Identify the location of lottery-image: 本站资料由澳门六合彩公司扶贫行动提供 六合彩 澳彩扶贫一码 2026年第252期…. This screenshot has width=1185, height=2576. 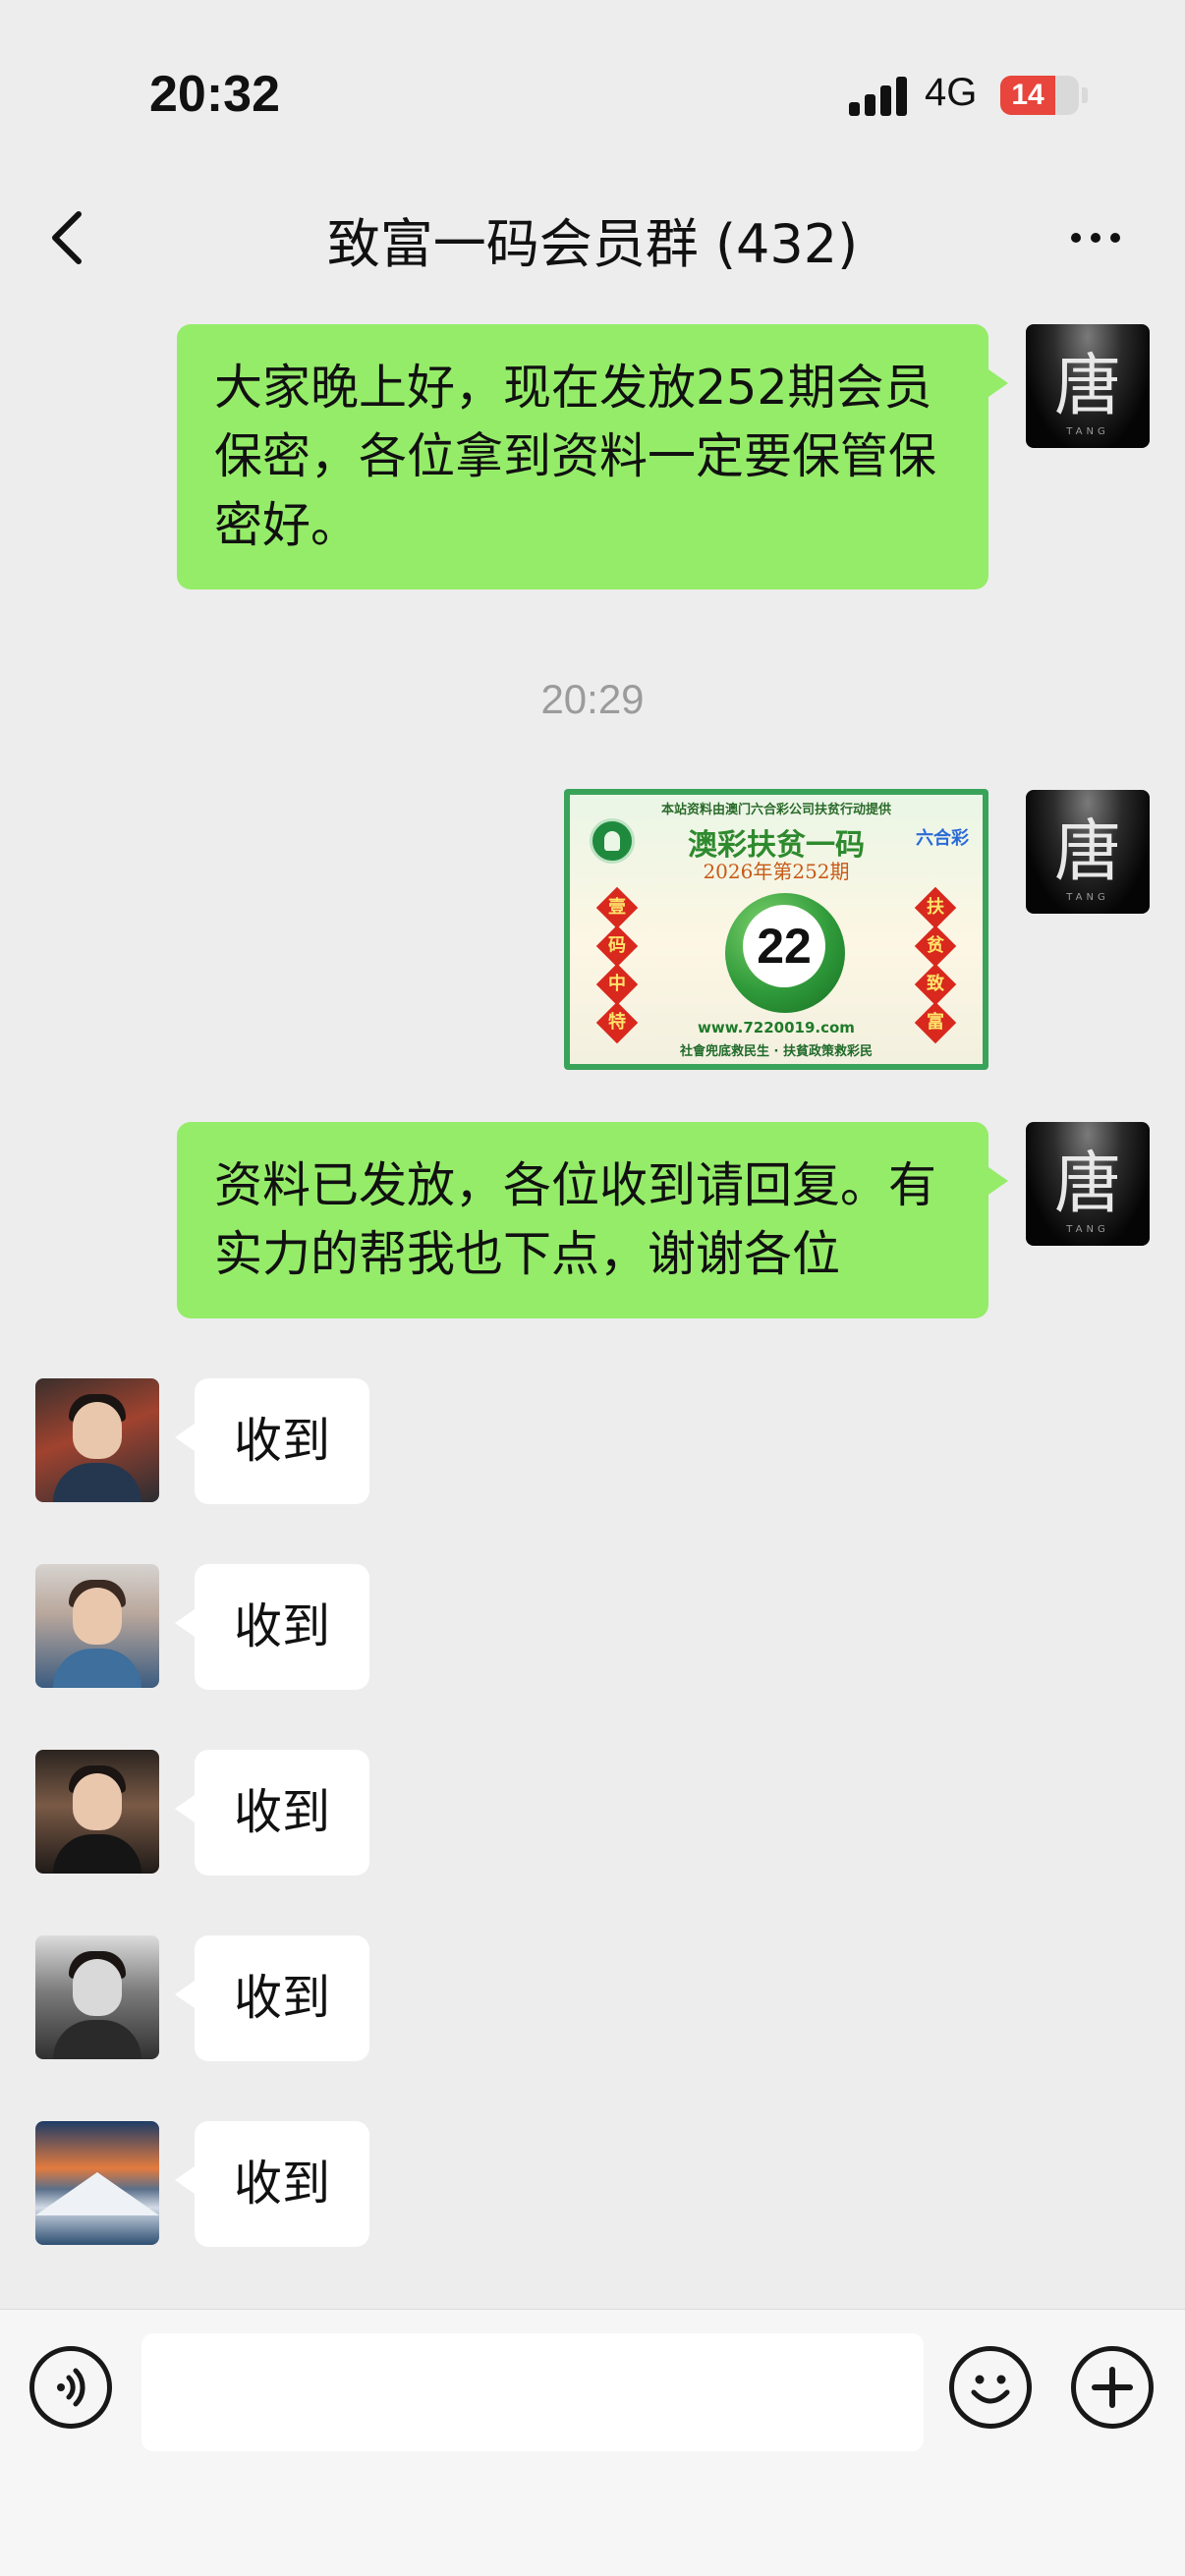
(777, 929).